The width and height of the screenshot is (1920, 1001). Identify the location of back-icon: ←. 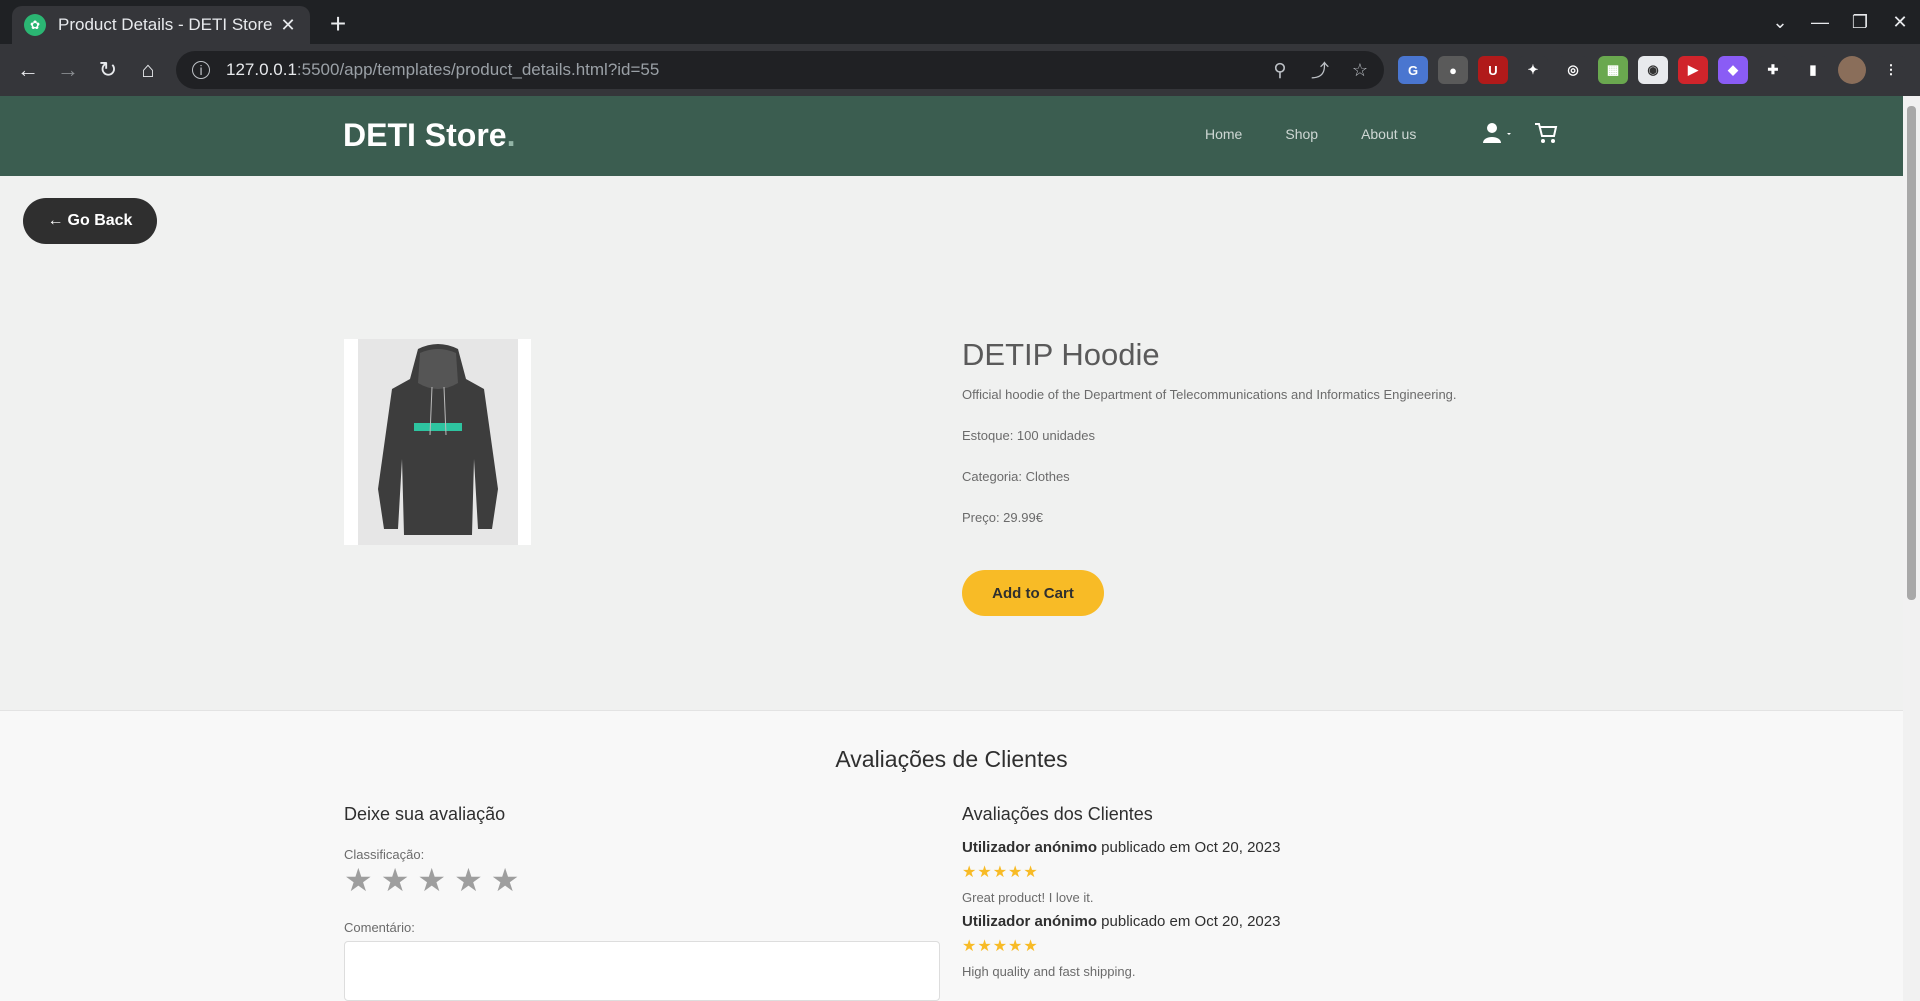
(28, 70).